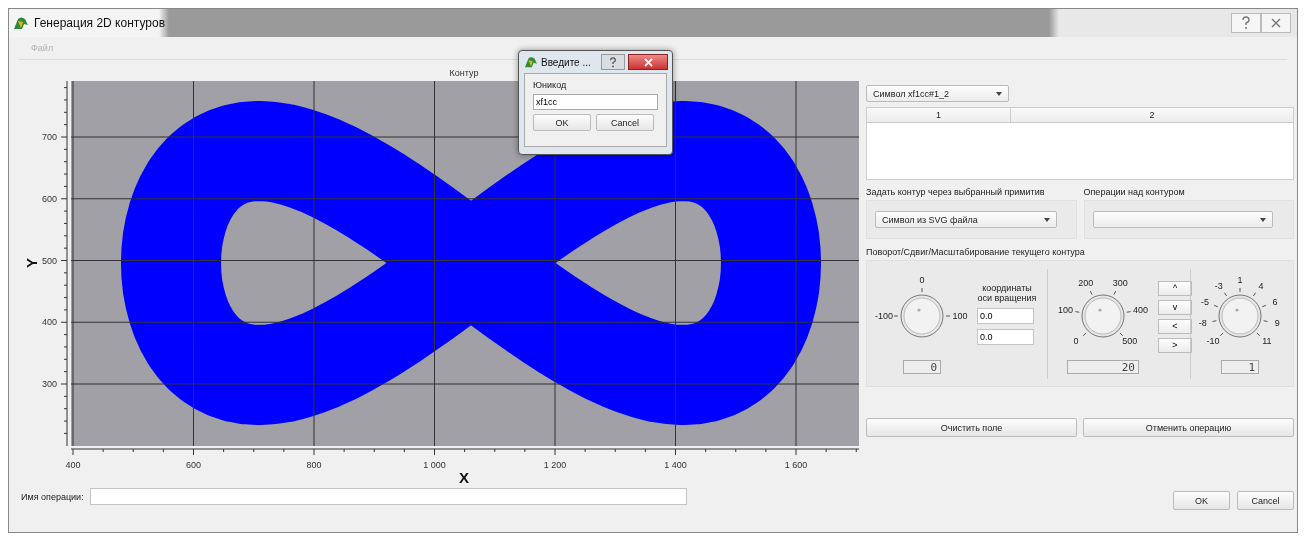 The width and height of the screenshot is (1309, 540). I want to click on dial-label: 400, so click(1141, 309).